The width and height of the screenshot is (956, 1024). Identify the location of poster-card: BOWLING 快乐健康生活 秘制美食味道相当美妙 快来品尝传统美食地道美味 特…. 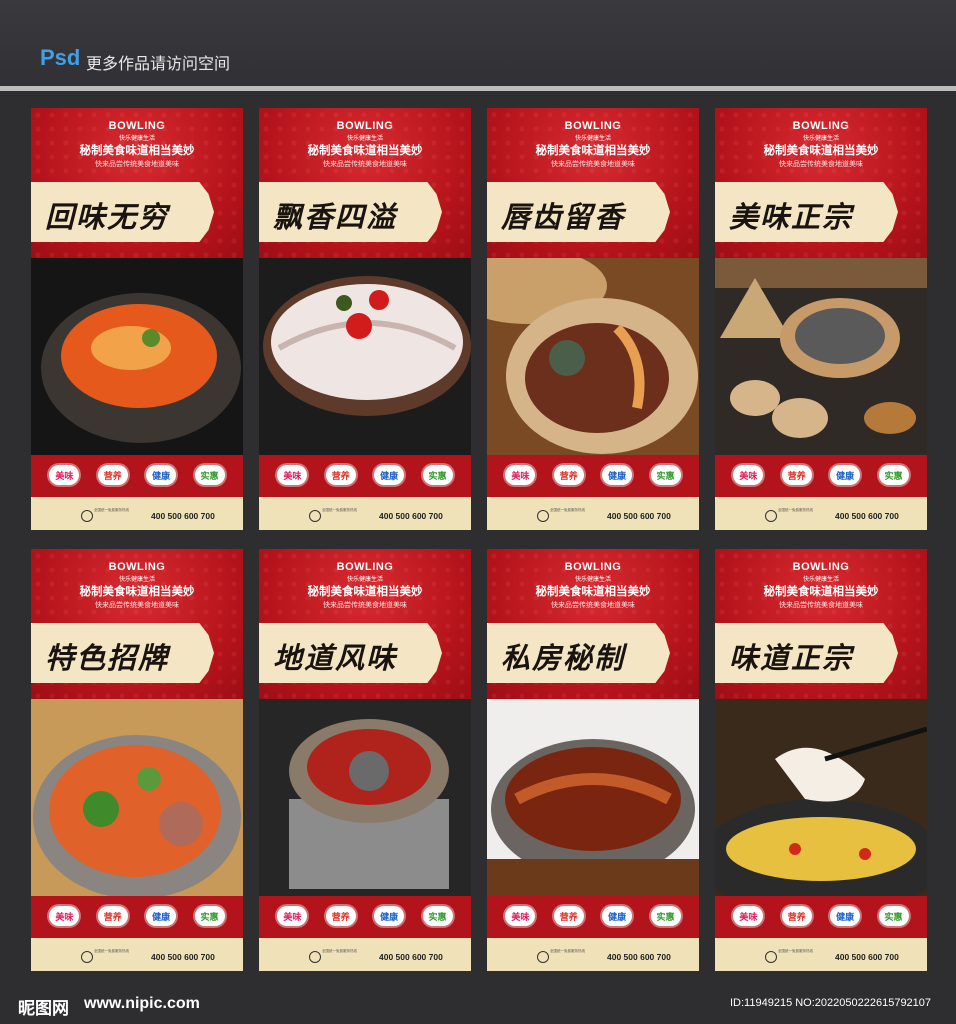
(137, 760).